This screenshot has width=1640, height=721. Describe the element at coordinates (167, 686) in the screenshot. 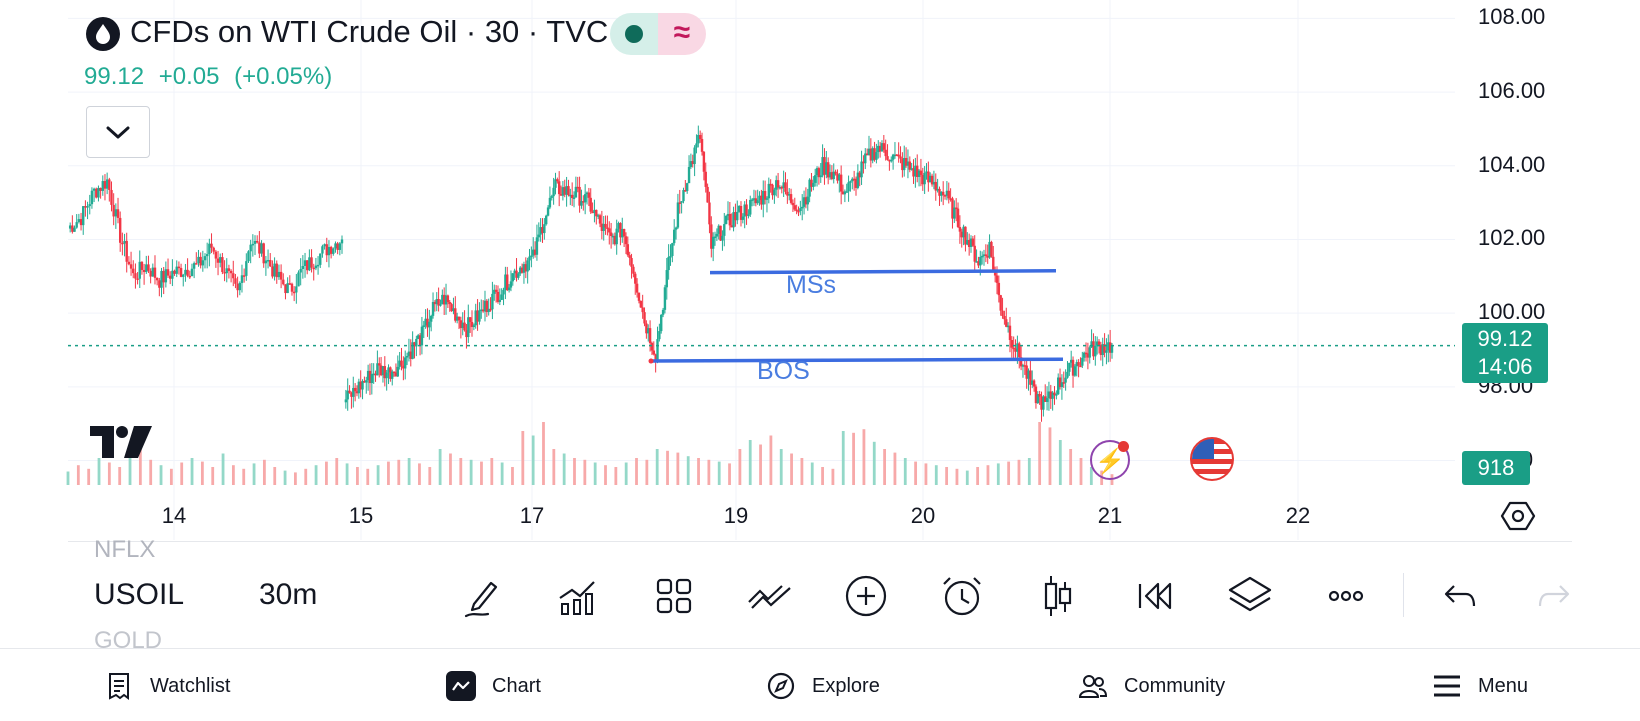

I see `tab-watchlist: Watchlist` at that location.